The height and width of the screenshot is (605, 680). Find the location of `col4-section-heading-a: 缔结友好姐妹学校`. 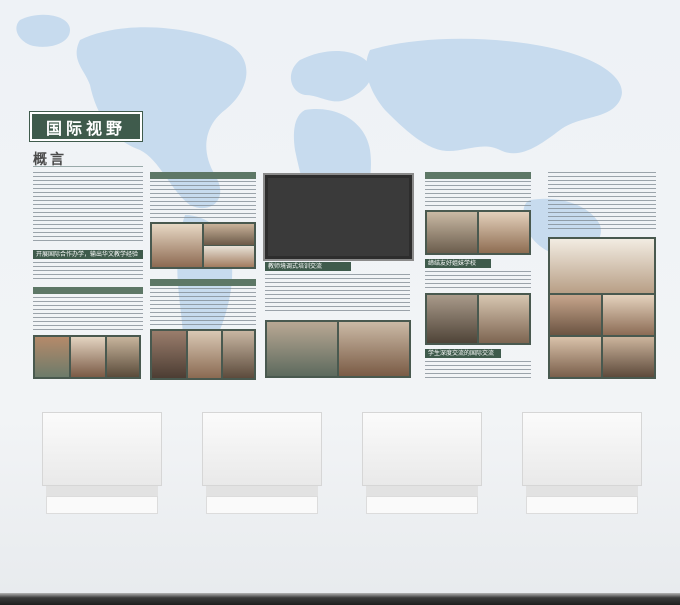

col4-section-heading-a: 缔结友好姐妹学校 is located at coordinates (458, 263).